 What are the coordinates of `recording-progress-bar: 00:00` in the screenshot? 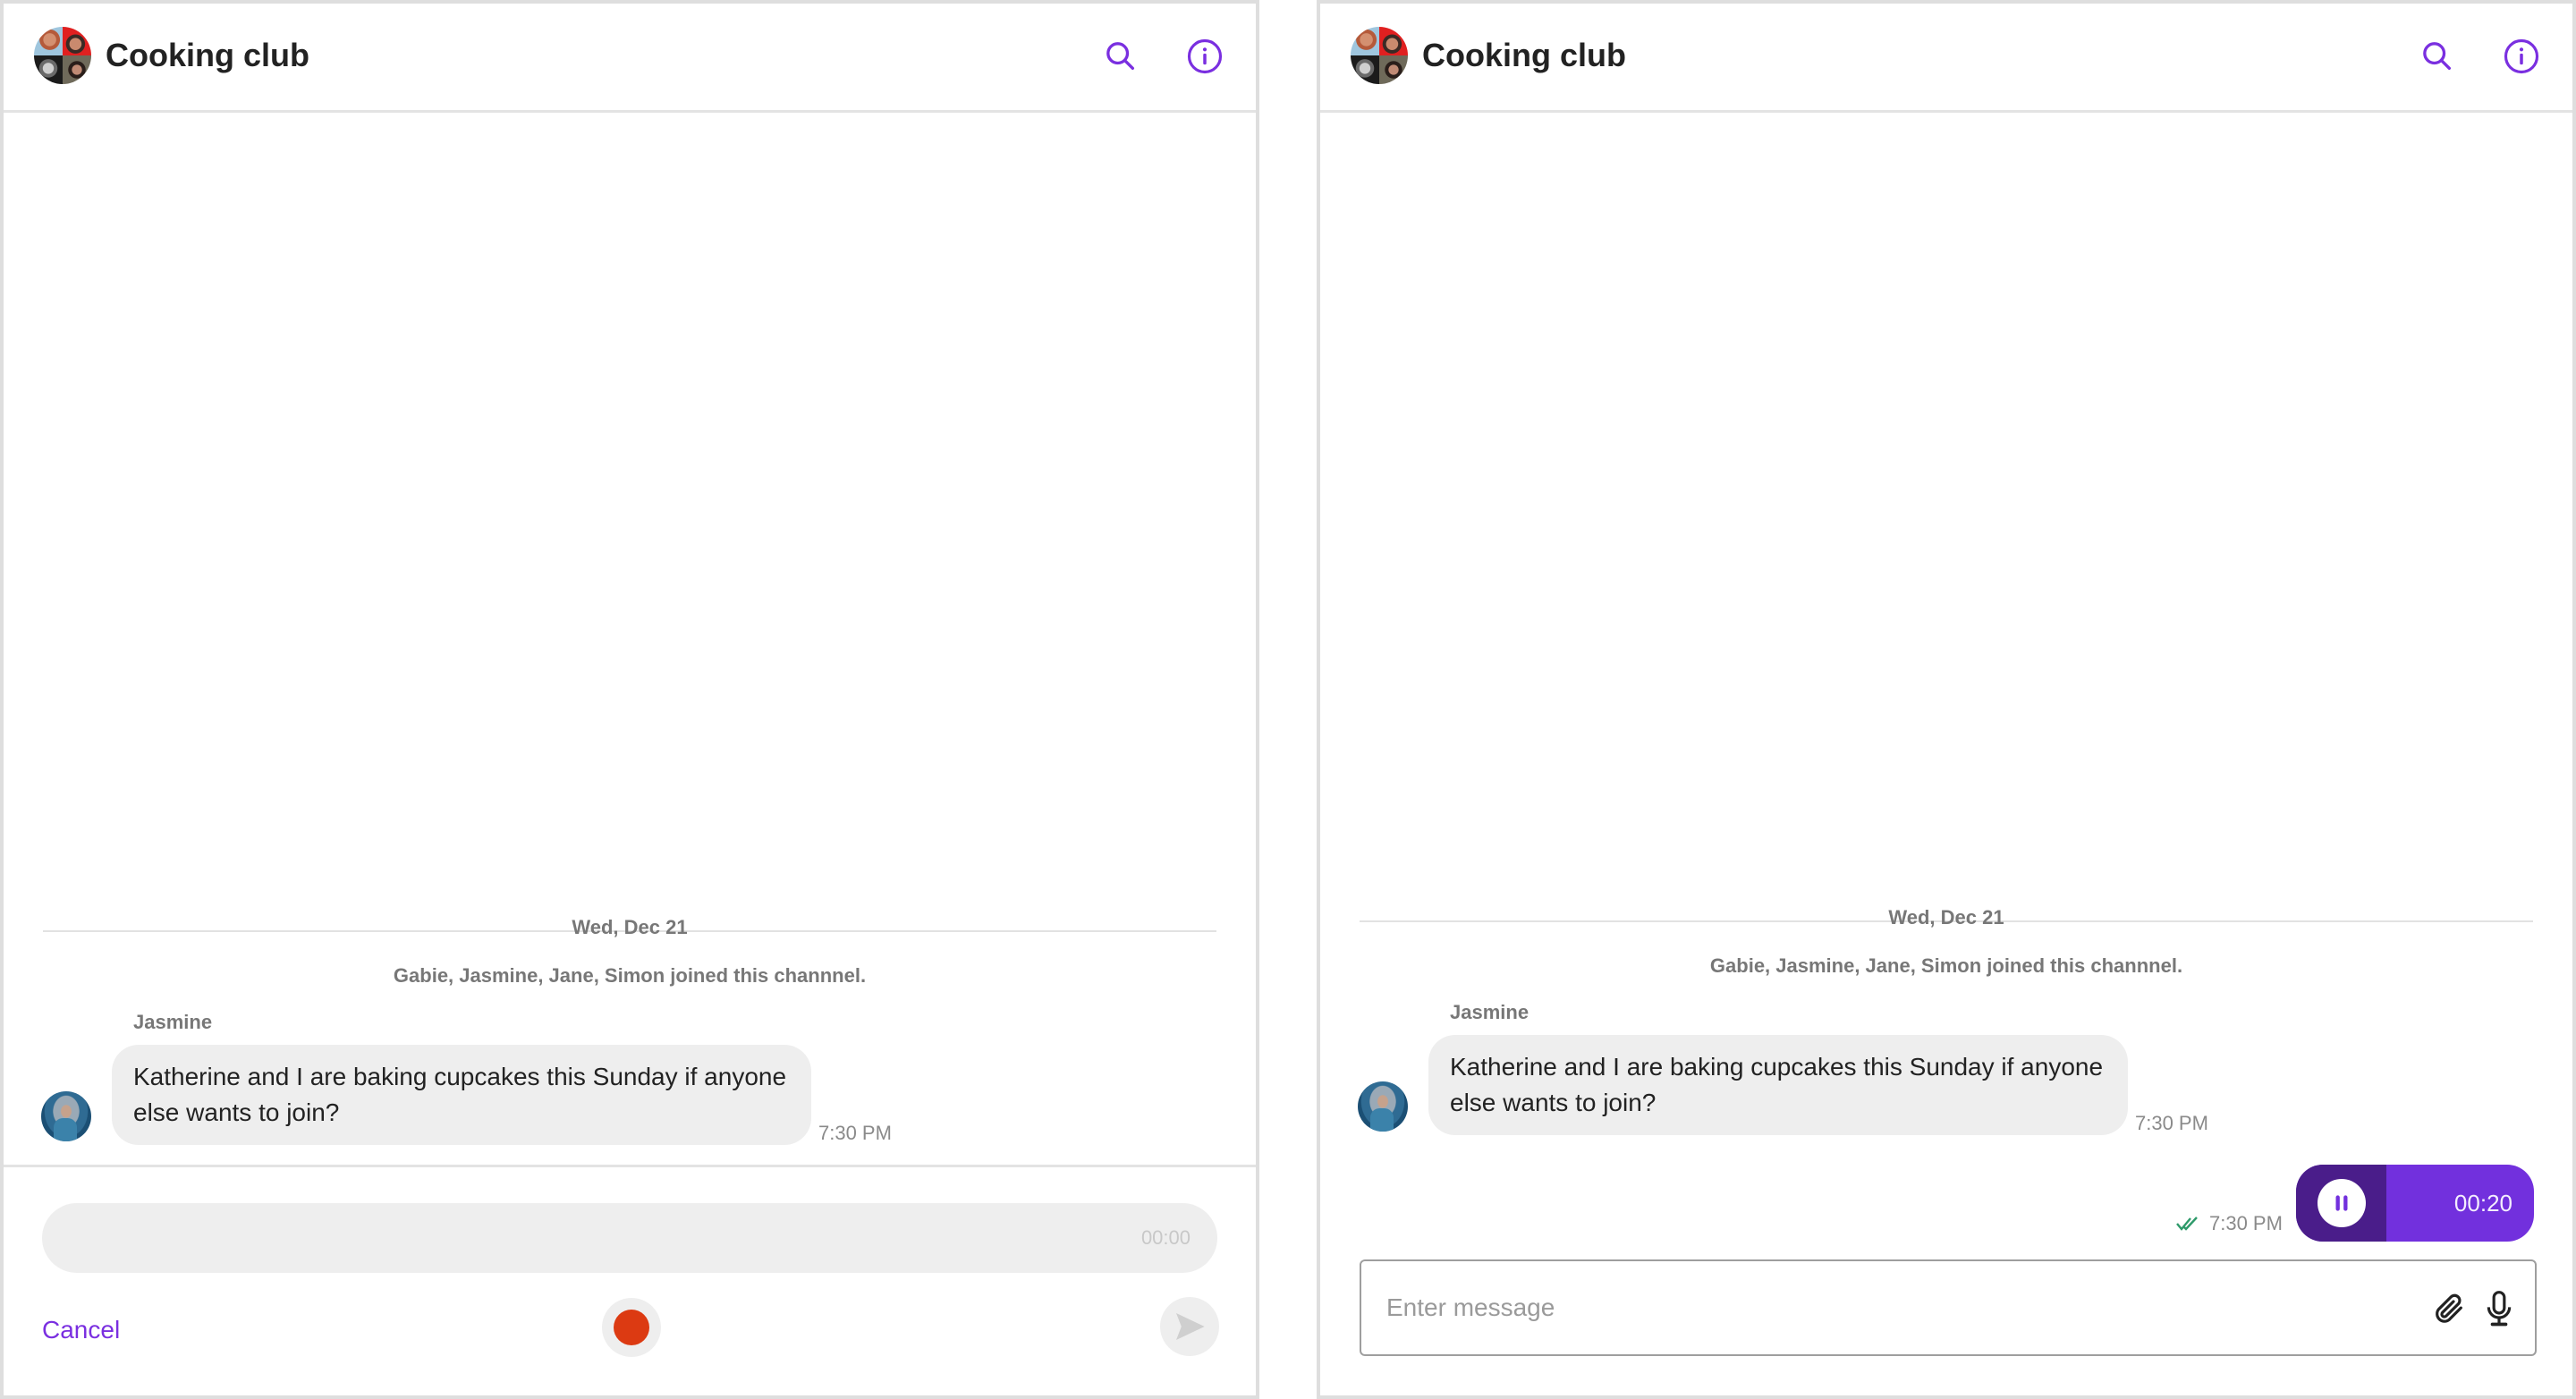 It's located at (629, 1238).